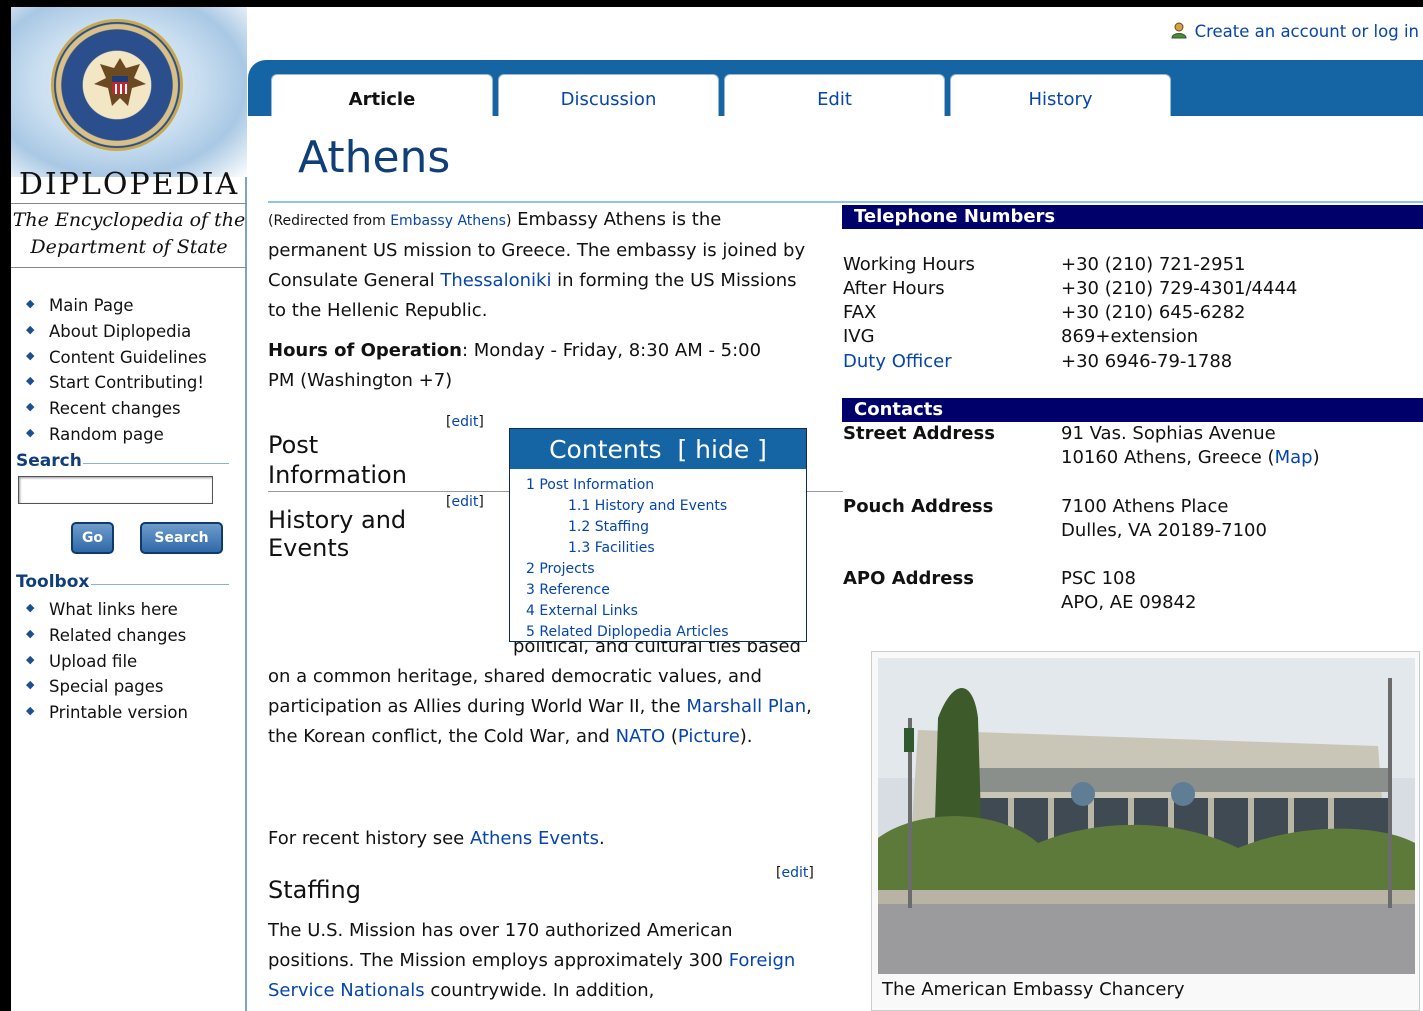 The height and width of the screenshot is (1011, 1423). I want to click on history-text-4: )., so click(746, 736).